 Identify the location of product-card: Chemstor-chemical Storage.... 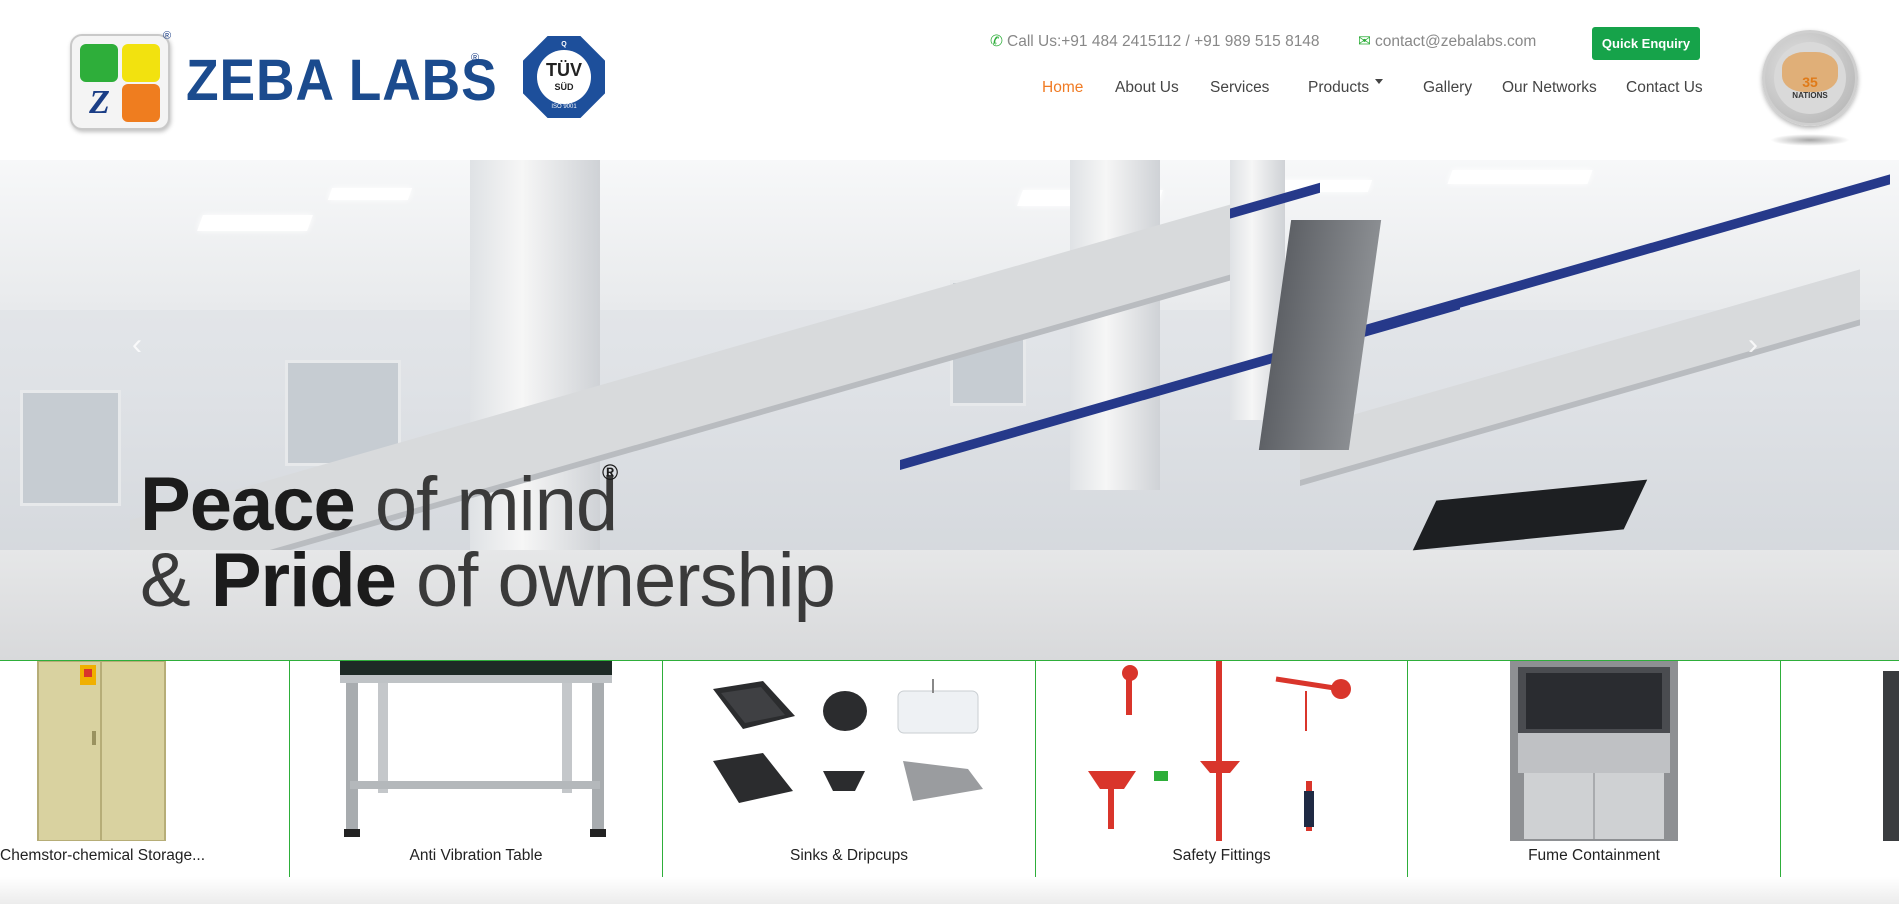
(145, 769).